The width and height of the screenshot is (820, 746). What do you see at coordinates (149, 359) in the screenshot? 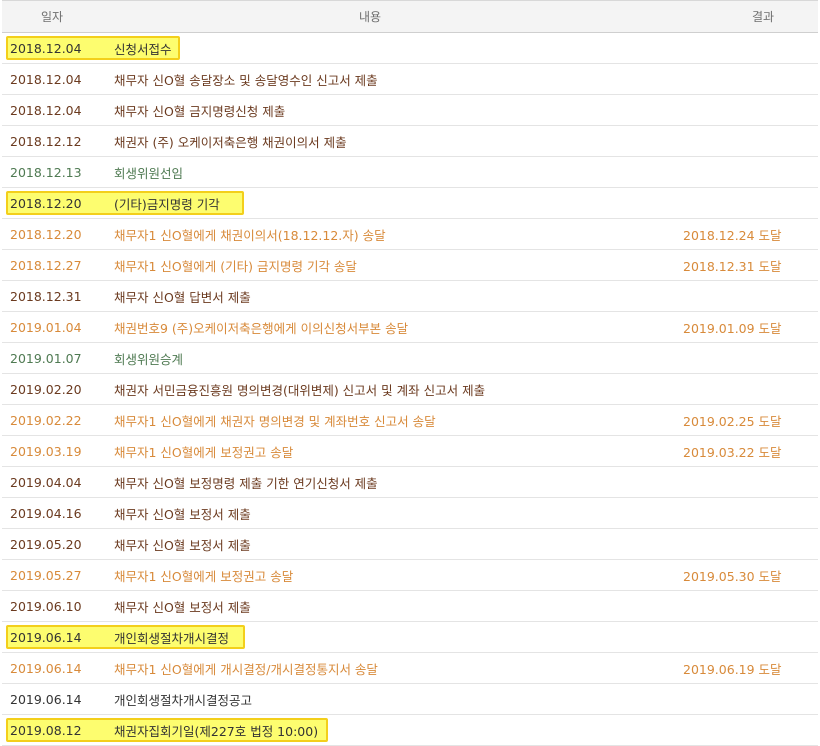
I see `row-content: 회생위원승계` at bounding box center [149, 359].